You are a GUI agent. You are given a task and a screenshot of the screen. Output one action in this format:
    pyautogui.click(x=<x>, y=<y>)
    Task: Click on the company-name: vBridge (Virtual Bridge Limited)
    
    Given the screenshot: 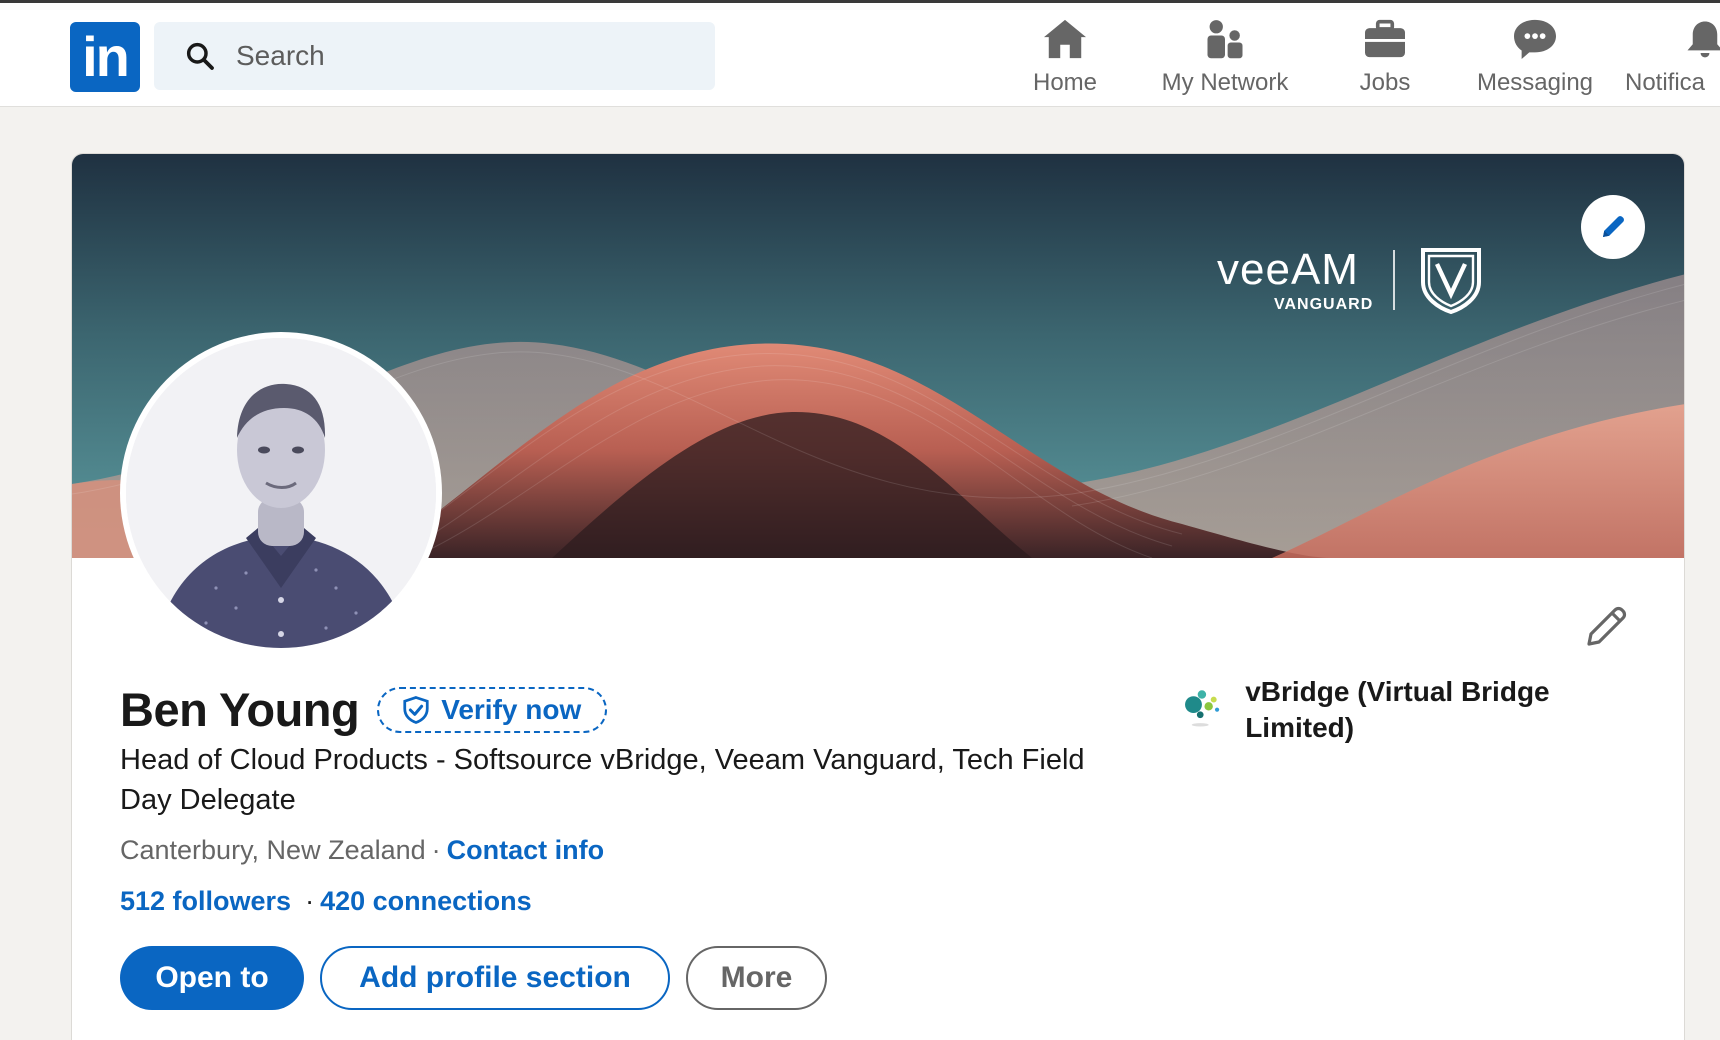 What is the action you would take?
    pyautogui.click(x=1397, y=709)
    